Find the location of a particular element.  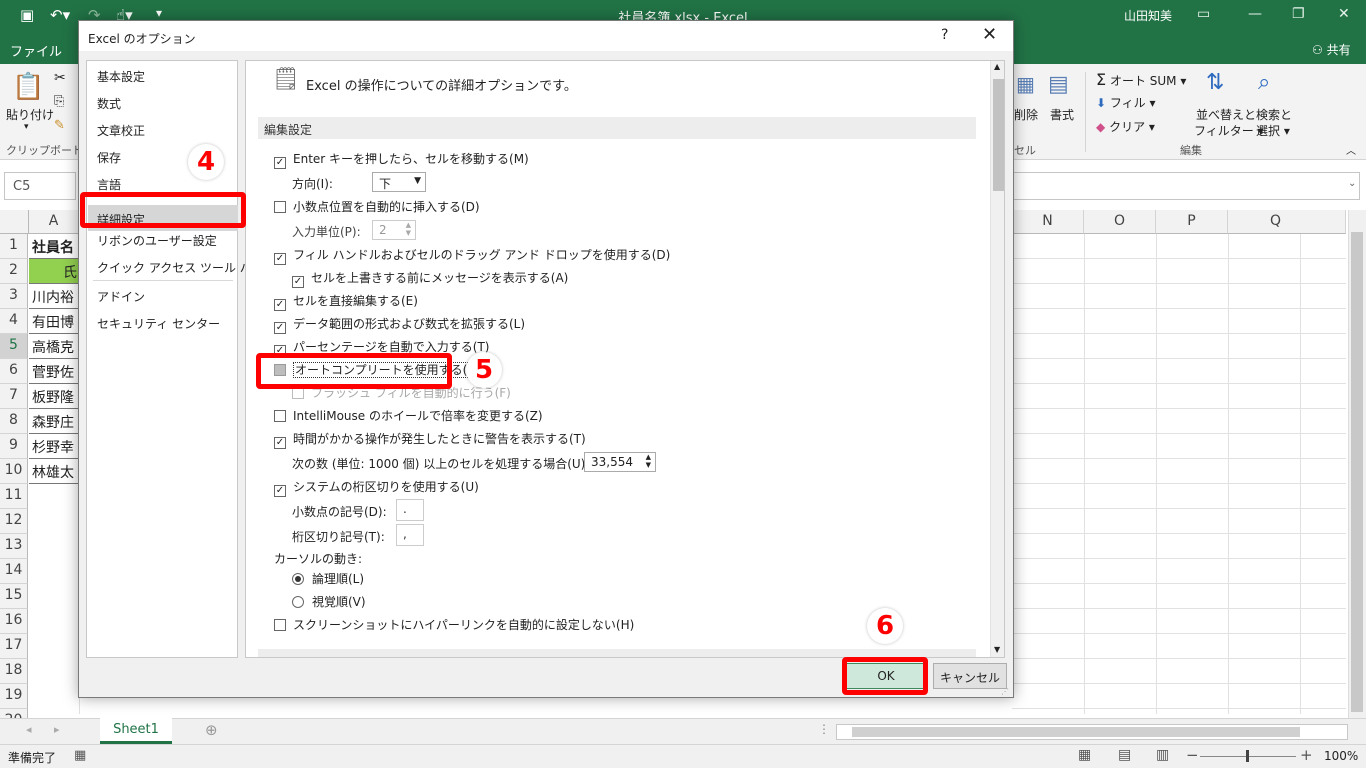

option-extend-formats: ✓ データ範囲の形式および数式を拡張する(L) is located at coordinates (399, 324).